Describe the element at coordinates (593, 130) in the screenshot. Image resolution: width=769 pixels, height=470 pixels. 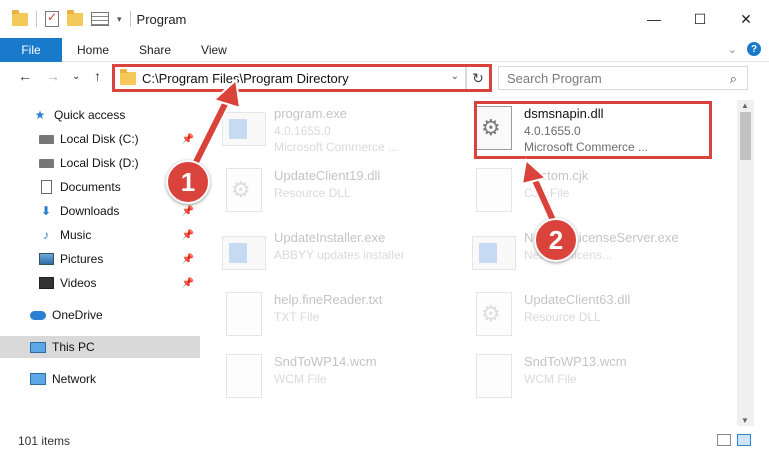
I see `file-highlight` at that location.